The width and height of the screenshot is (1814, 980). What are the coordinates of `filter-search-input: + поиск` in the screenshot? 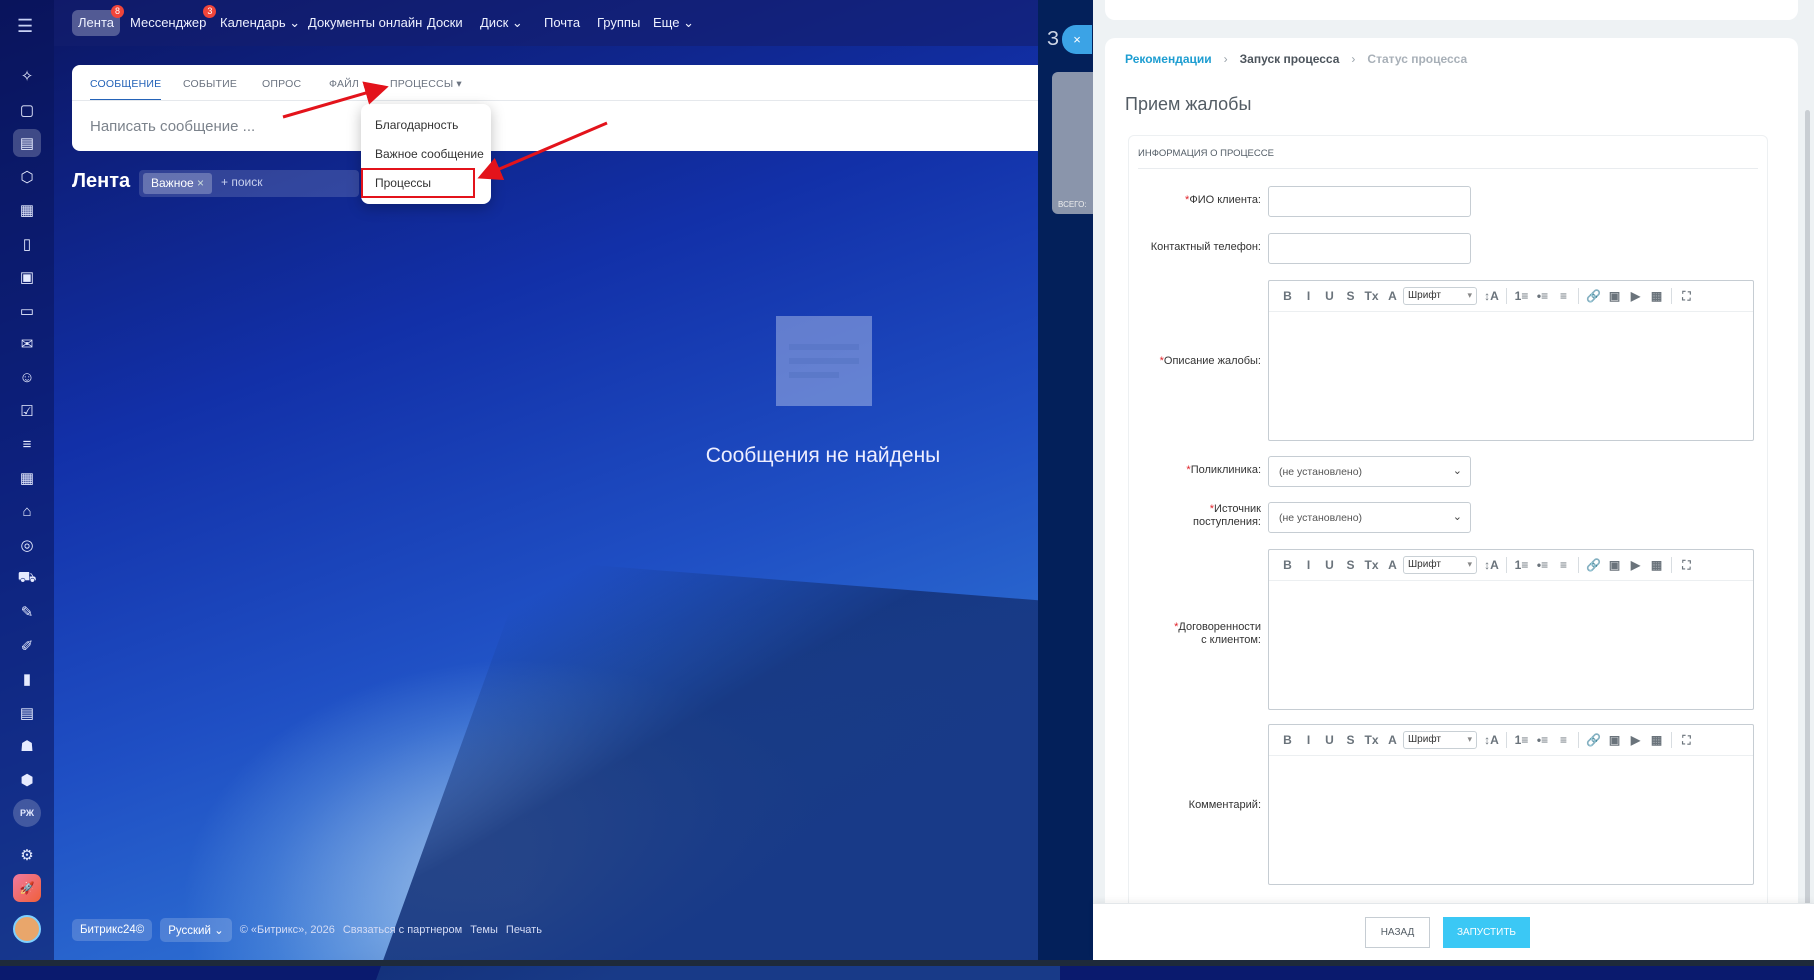 It's located at (241, 182).